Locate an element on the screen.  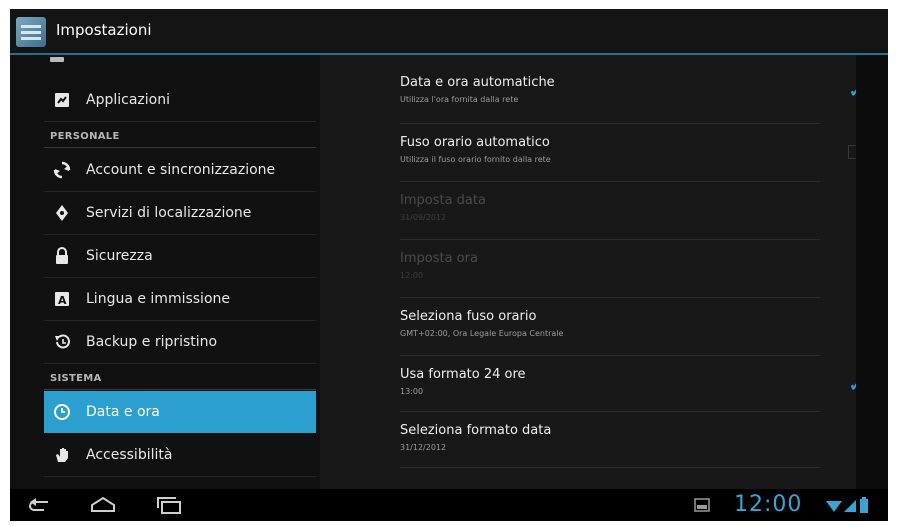
sidebar-item-label: Sicurezza is located at coordinates (119, 256).